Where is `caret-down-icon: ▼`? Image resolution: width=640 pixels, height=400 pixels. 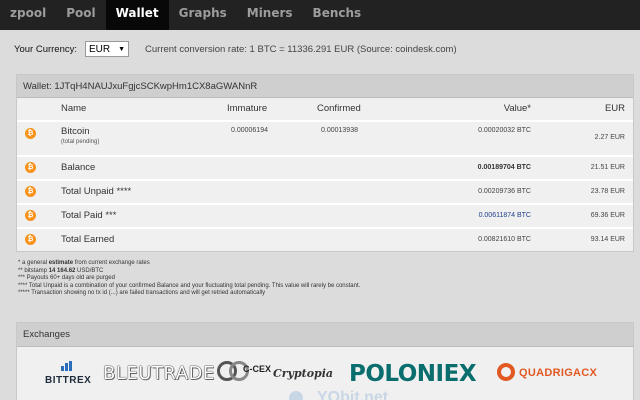
caret-down-icon: ▼ is located at coordinates (122, 49).